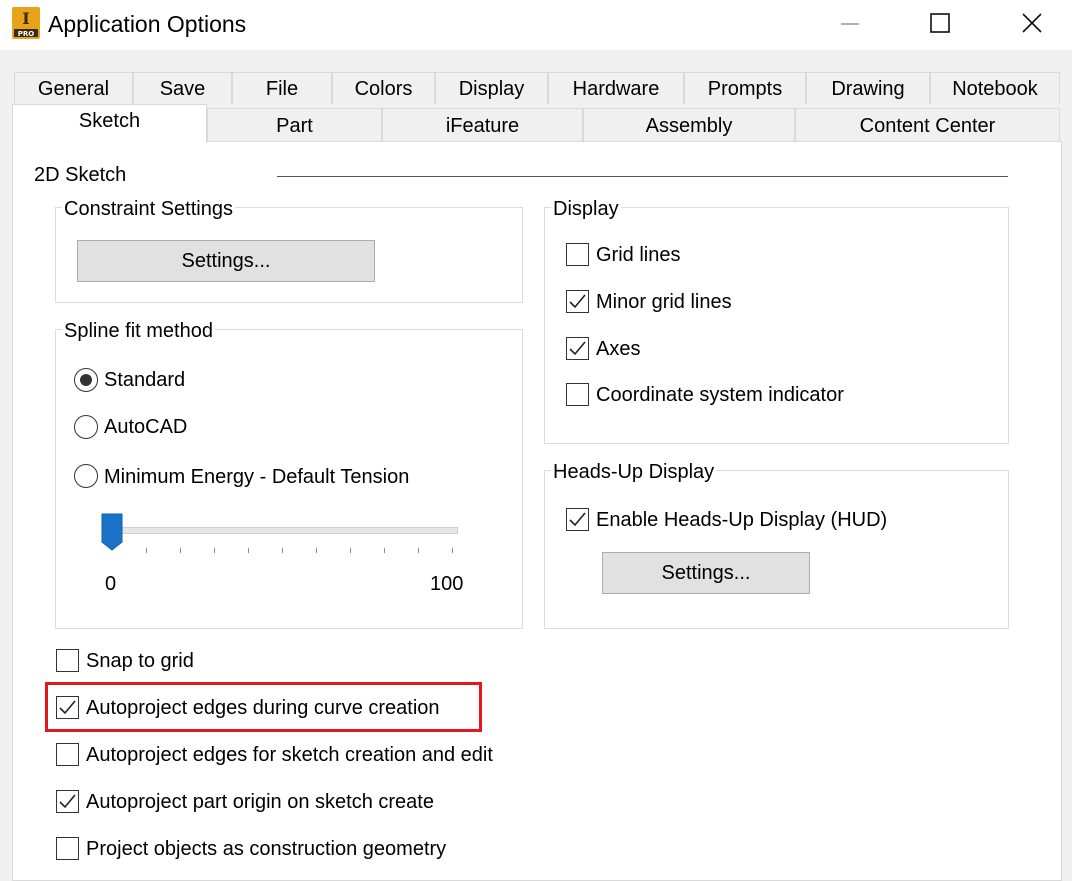  I want to click on section-title: 2D Sketch, so click(80, 175).